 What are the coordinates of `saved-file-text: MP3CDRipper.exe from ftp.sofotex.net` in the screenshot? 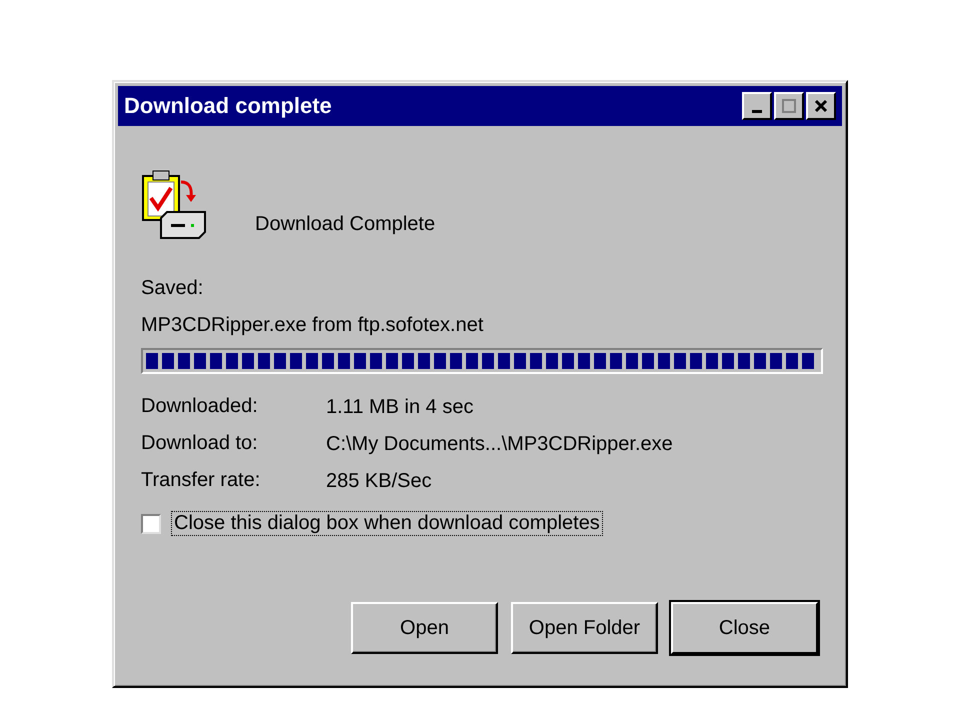 It's located at (312, 325).